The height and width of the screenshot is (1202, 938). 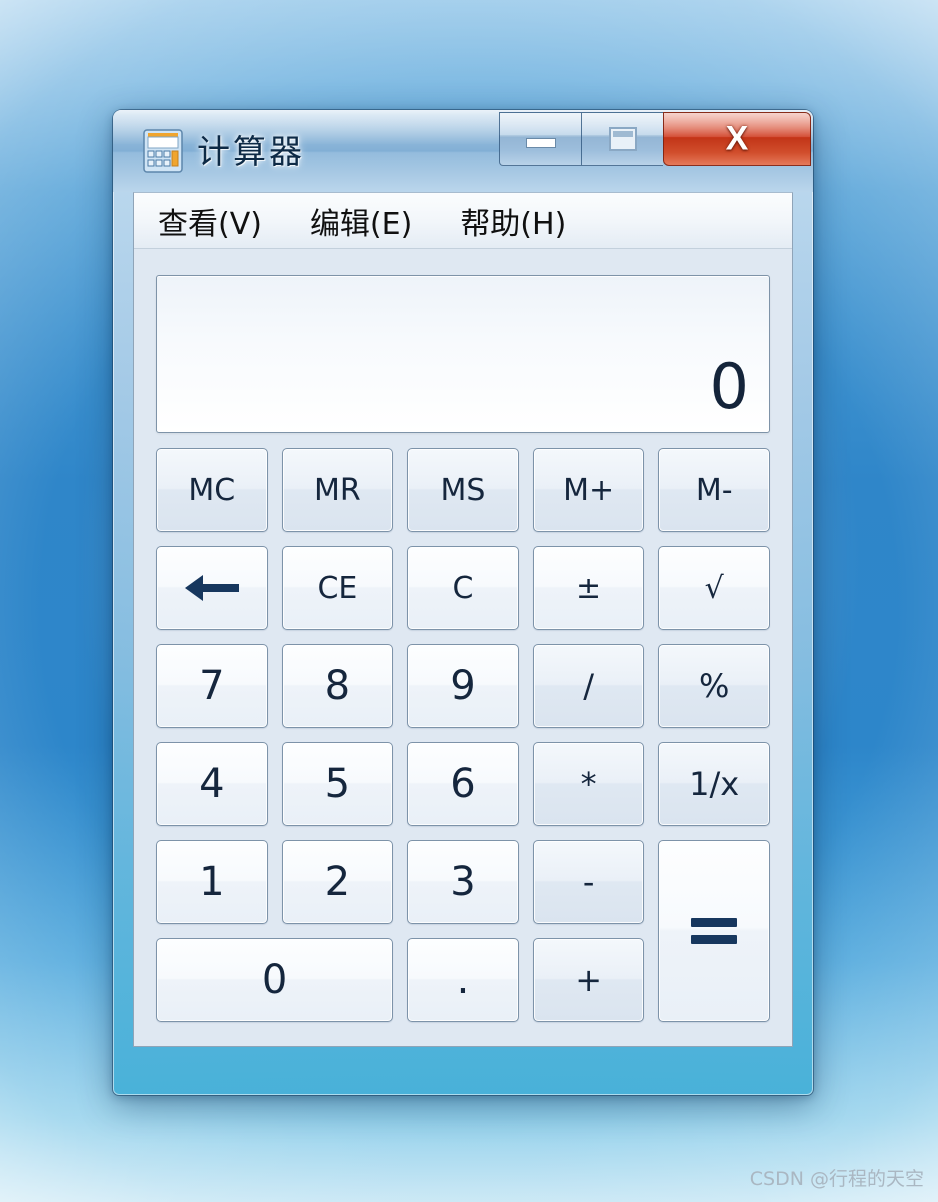 I want to click on key-4: 4, so click(x=212, y=784).